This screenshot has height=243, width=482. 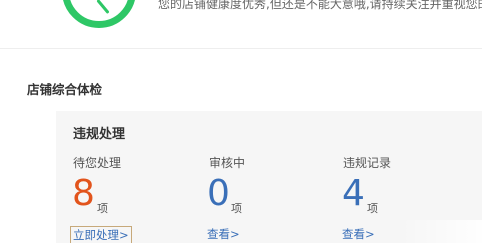 What do you see at coordinates (227, 163) in the screenshot?
I see `stat-label-reviewing: 审核中` at bounding box center [227, 163].